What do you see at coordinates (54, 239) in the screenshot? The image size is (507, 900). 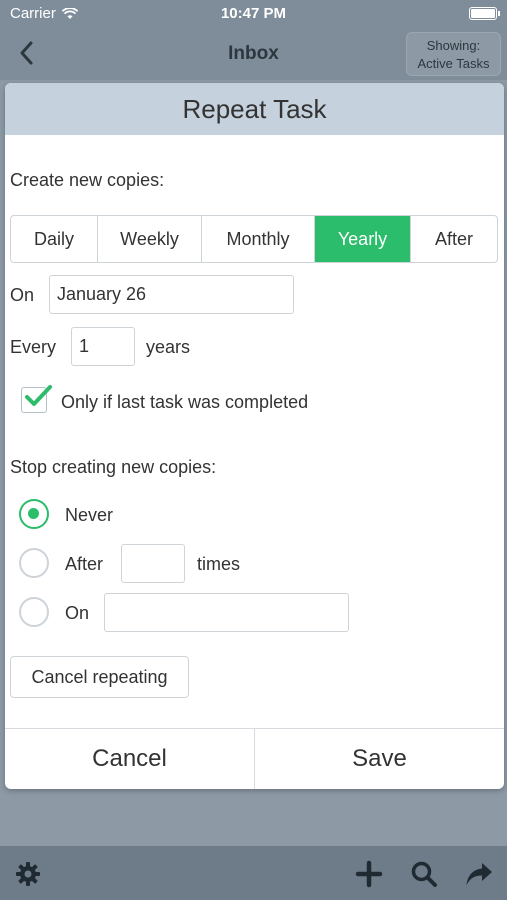 I see `segment-daily: Daily` at bounding box center [54, 239].